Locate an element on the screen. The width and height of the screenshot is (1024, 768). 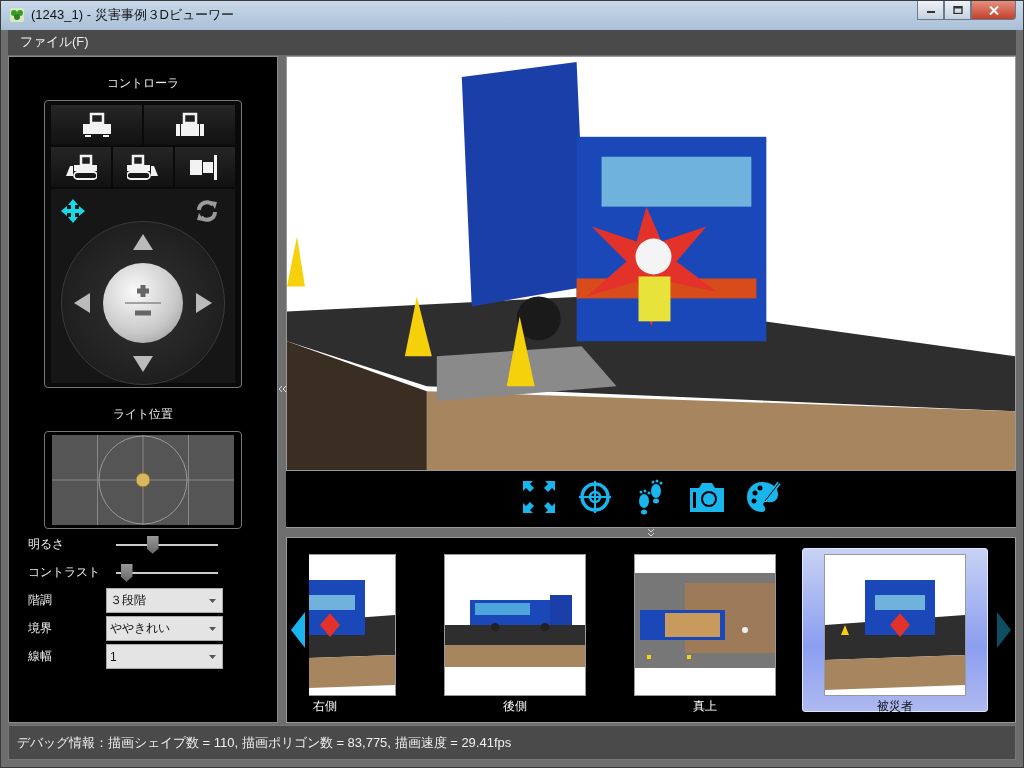
move-icon is located at coordinates (73, 210).